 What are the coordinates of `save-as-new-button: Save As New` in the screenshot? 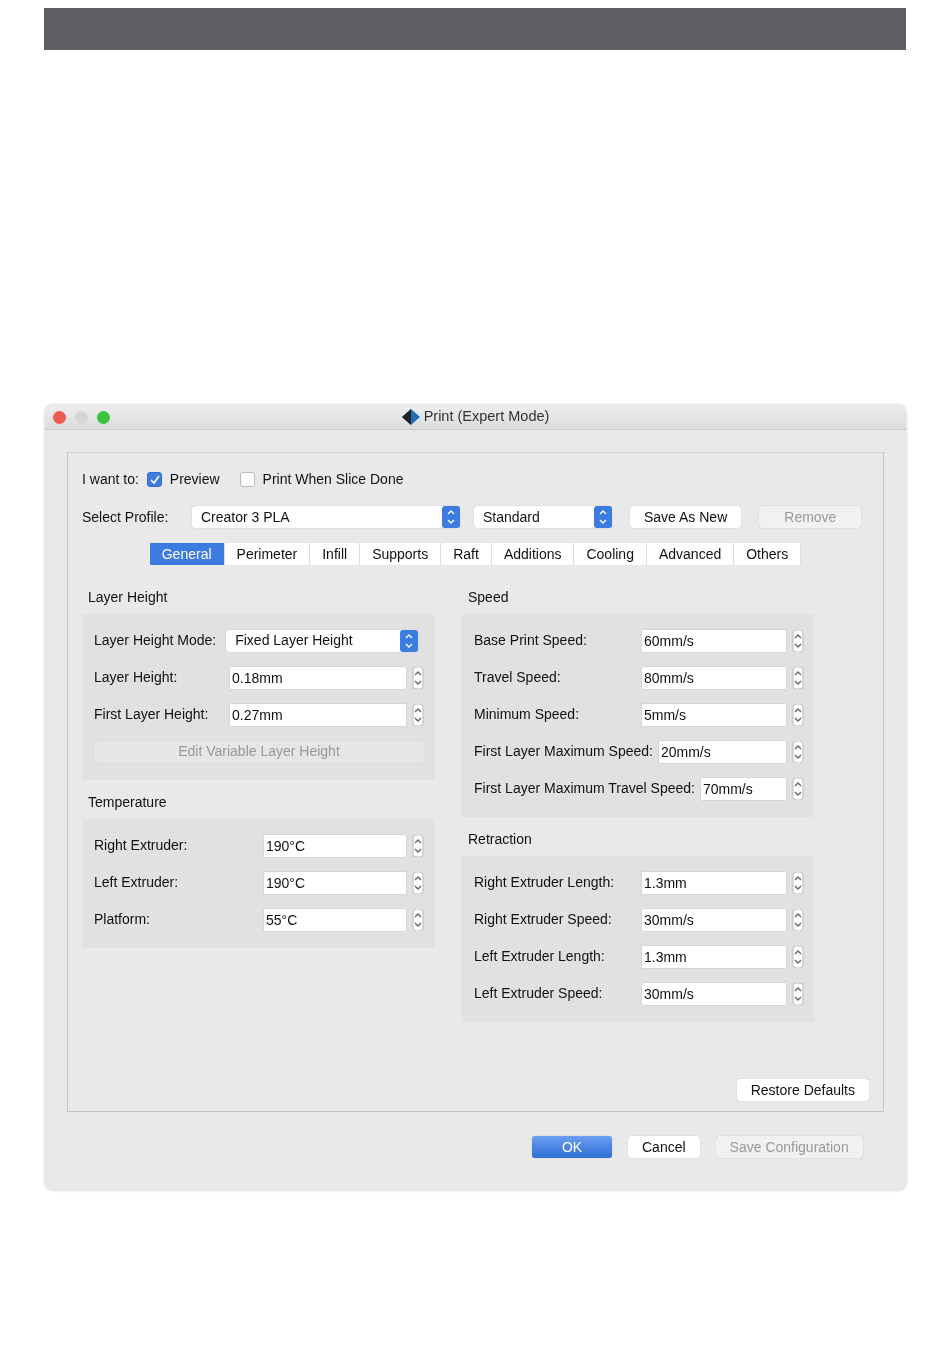 It's located at (686, 517).